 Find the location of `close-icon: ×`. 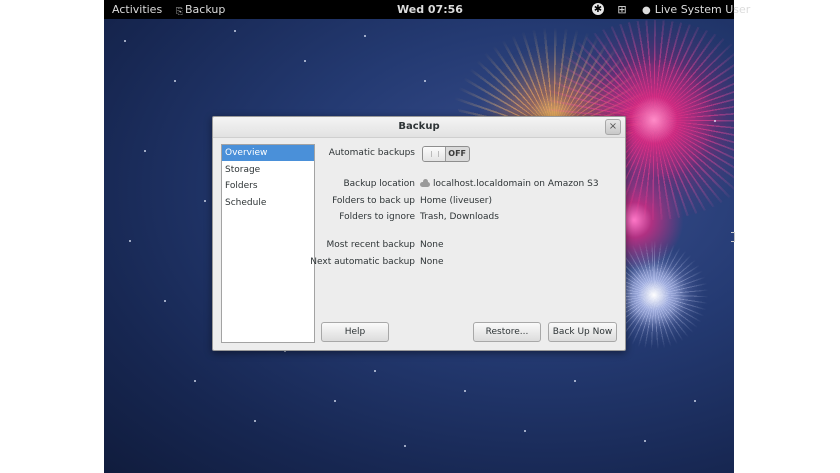

close-icon: × is located at coordinates (613, 126).